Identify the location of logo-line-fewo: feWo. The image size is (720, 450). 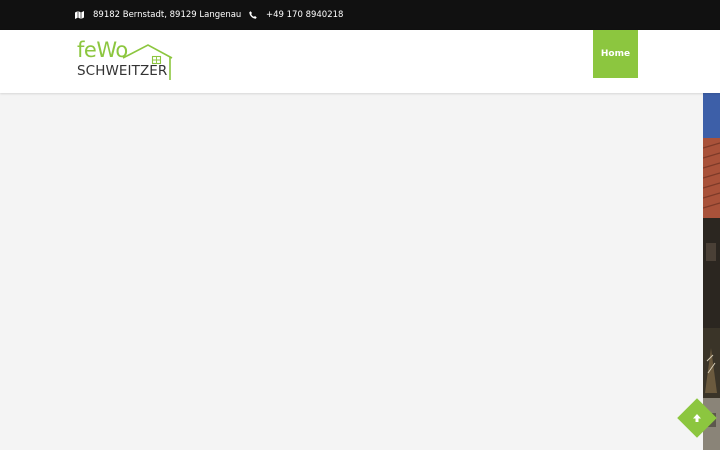
(102, 50).